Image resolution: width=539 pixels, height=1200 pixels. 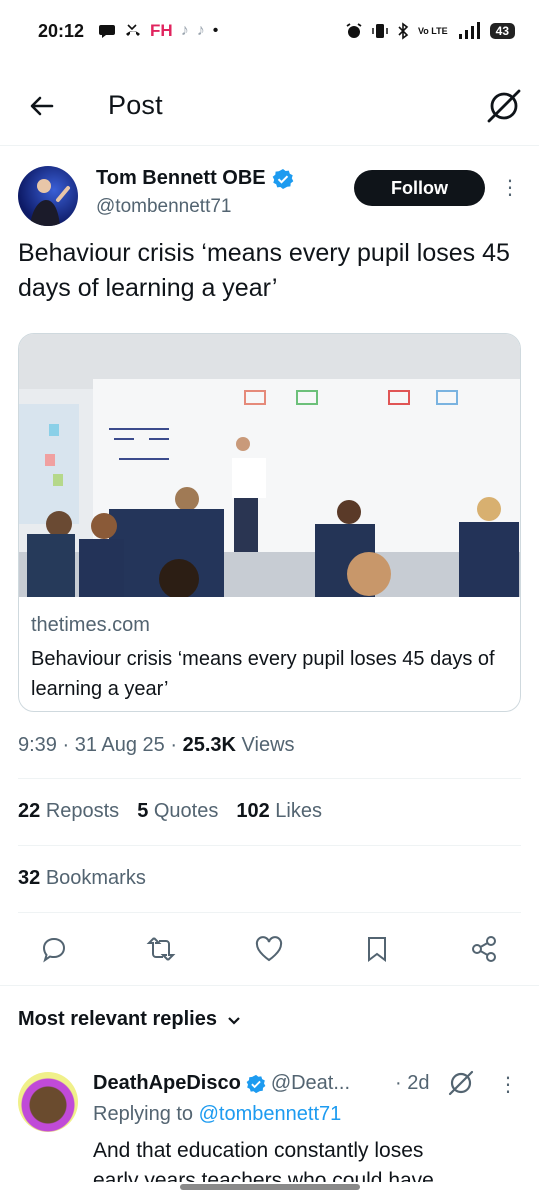 I want to click on top-app-bar: Post, so click(x=269, y=108).